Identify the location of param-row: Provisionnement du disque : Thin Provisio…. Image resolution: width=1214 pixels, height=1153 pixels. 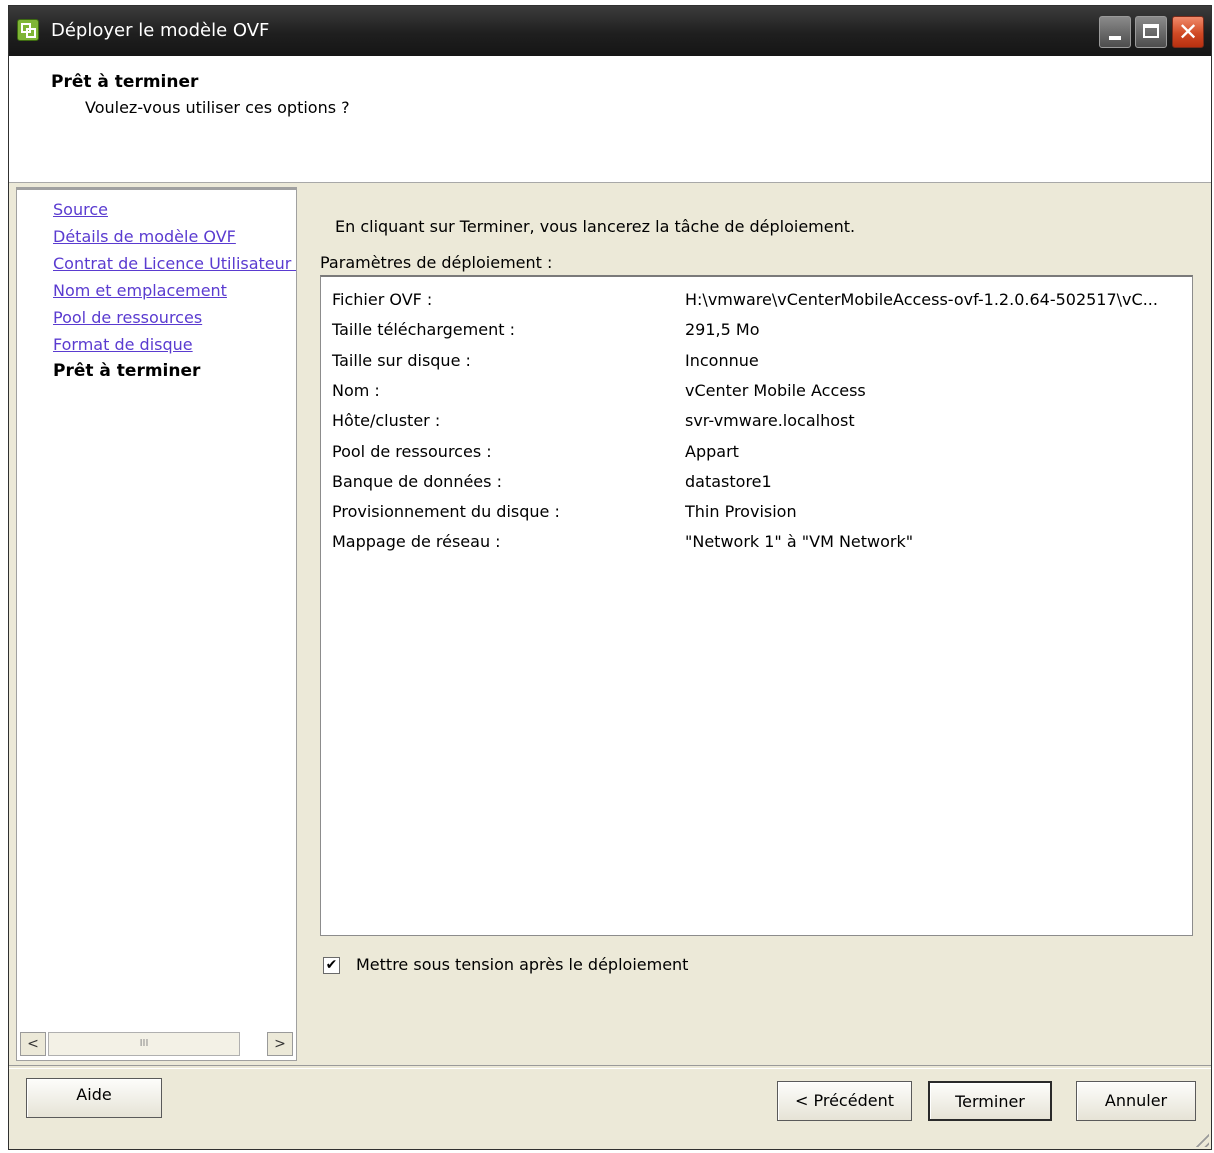
(756, 512).